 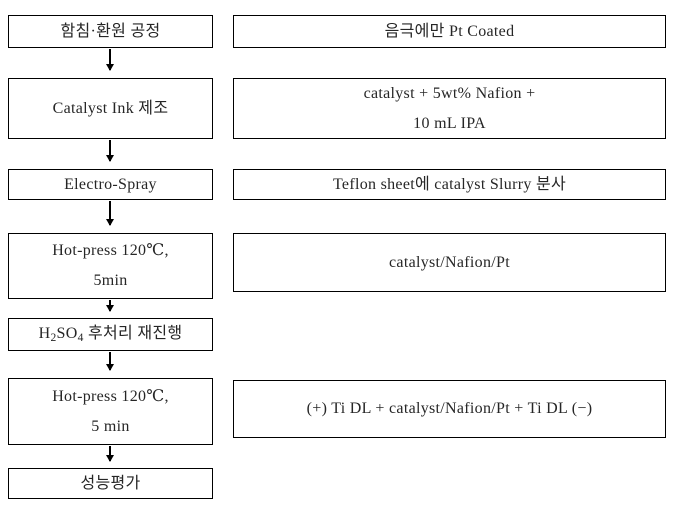 I want to click on process-box-catalyst-ink: Catalyst Ink 제조, so click(x=110, y=108).